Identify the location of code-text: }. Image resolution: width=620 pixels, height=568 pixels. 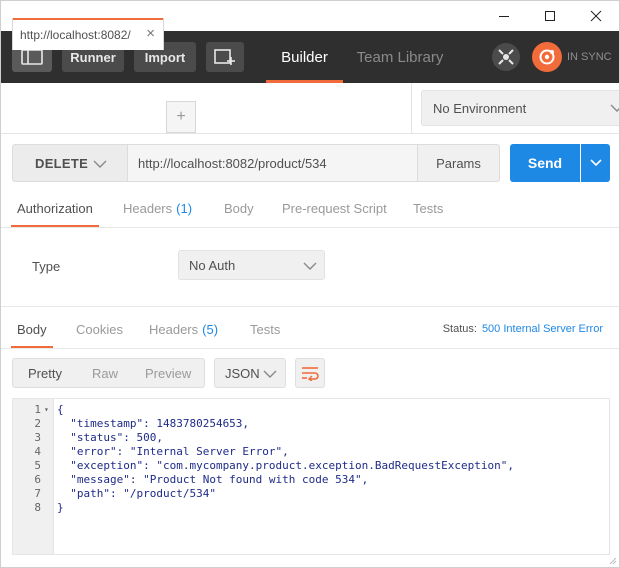
(60, 507).